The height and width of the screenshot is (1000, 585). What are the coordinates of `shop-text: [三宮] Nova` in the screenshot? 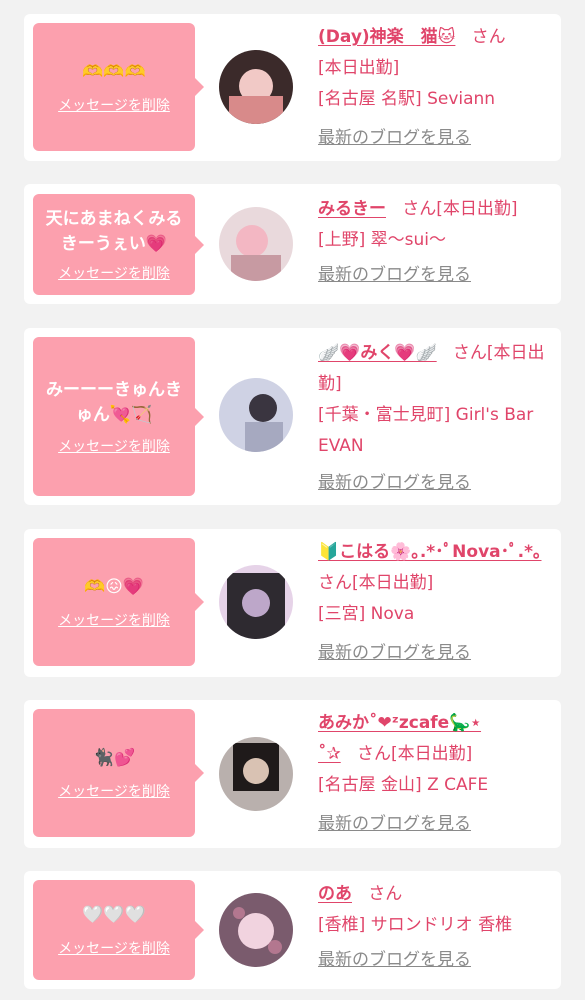 It's located at (366, 614).